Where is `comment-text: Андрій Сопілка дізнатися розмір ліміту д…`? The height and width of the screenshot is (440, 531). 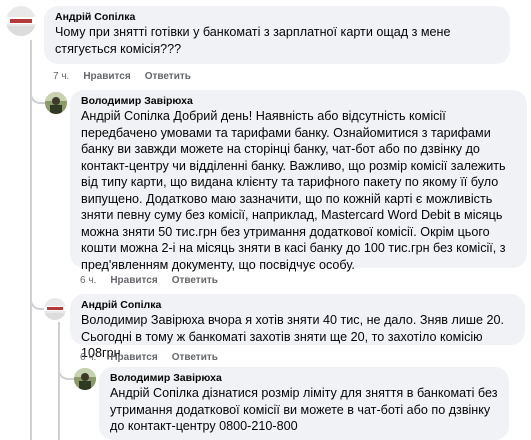 comment-text: Андрій Сопілка дізнатися розмір ліміту д… is located at coordinates (304, 410).